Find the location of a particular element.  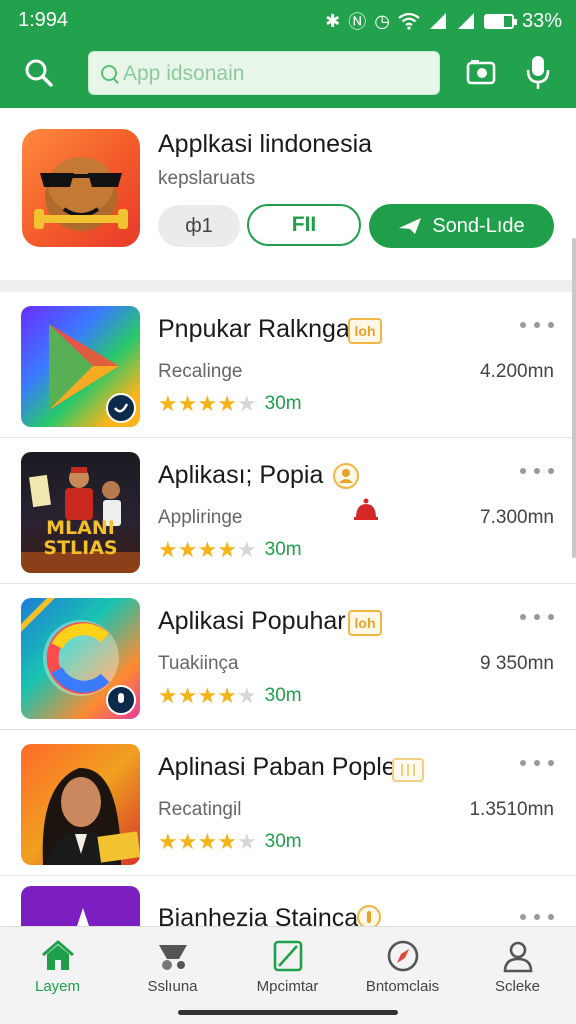

app-category: Appliringe is located at coordinates (200, 517).